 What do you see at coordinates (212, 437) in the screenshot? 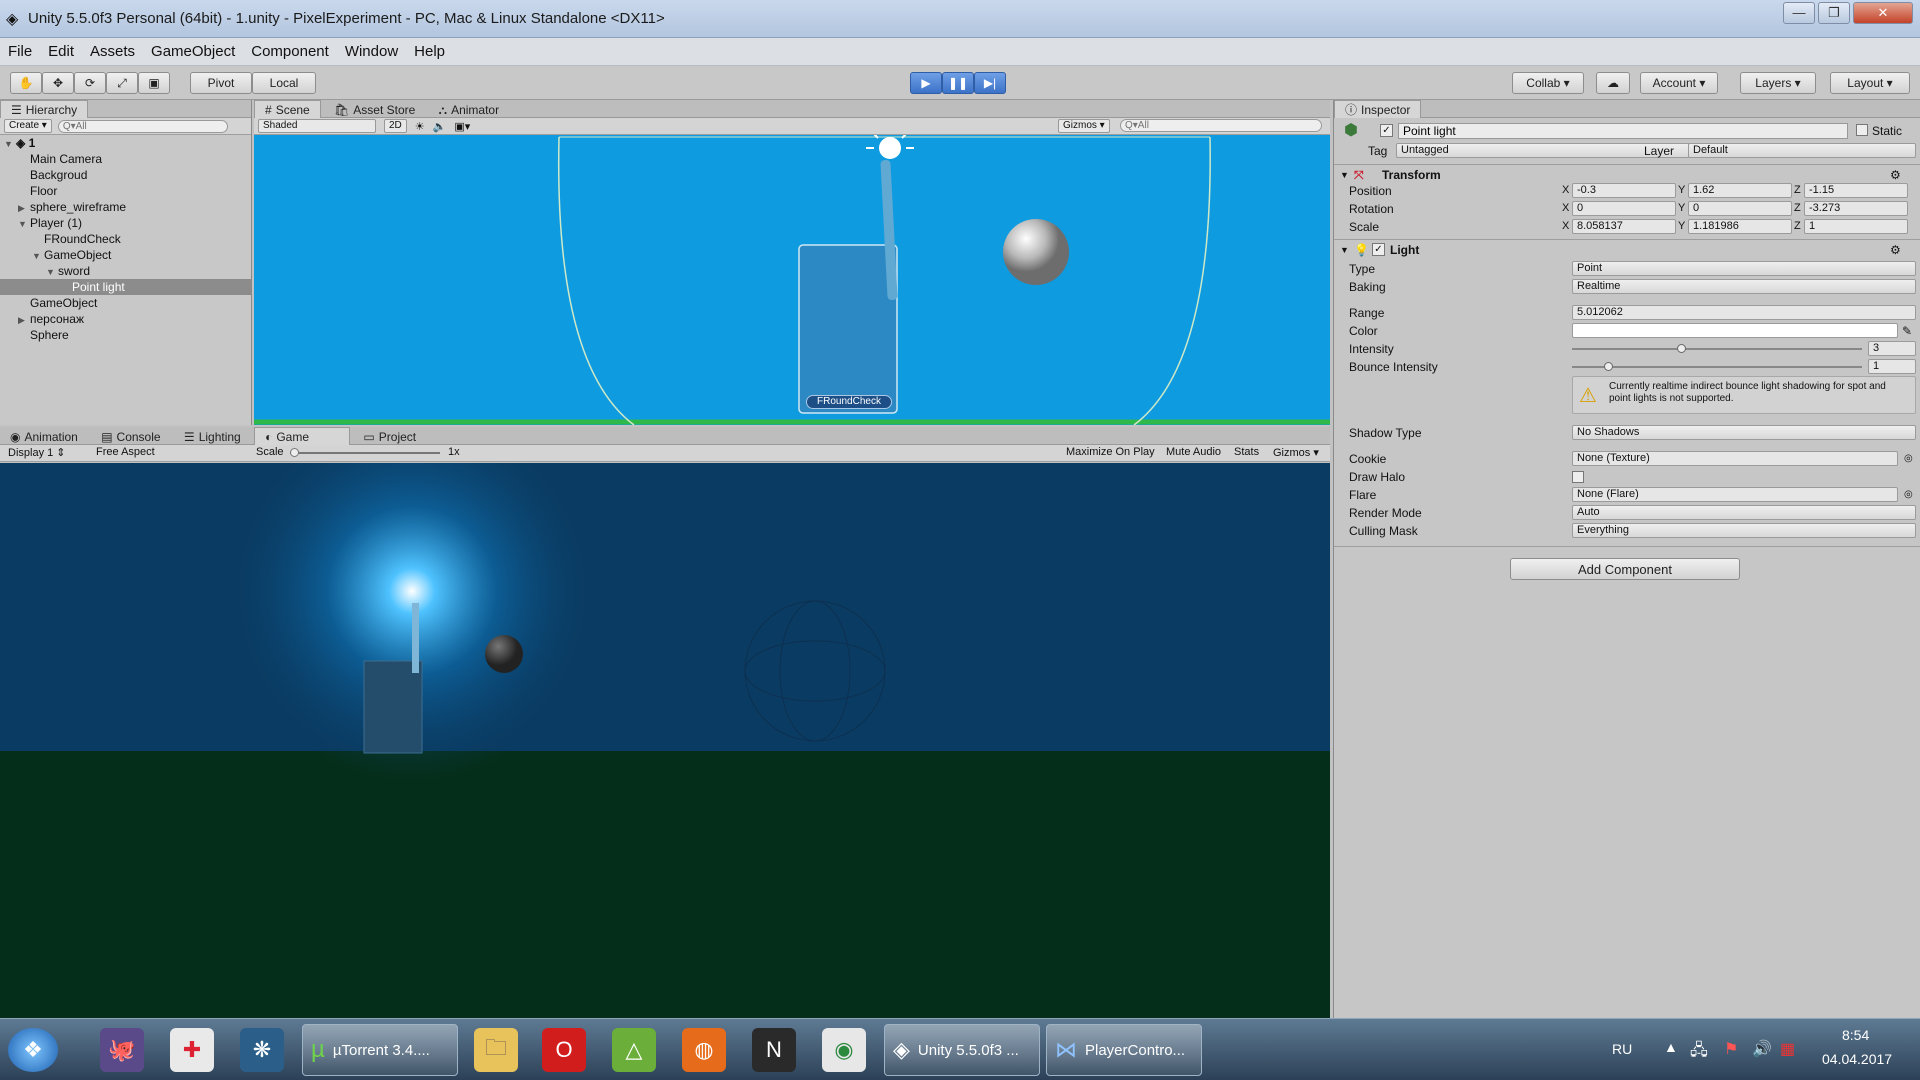
I see `tab-lighting: ☰ Lighting` at bounding box center [212, 437].